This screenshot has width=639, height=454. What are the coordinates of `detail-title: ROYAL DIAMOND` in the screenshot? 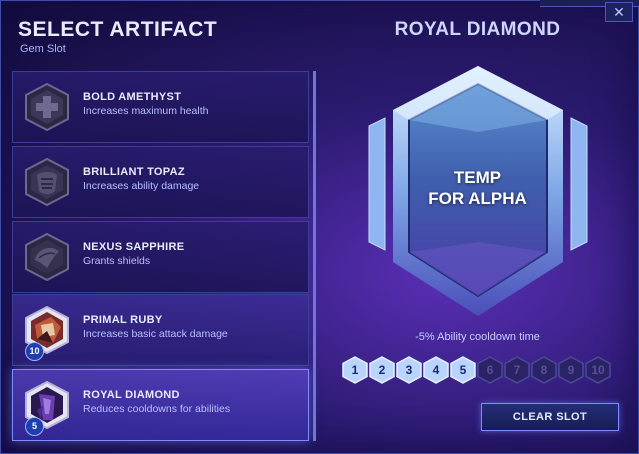 It's located at (477, 29).